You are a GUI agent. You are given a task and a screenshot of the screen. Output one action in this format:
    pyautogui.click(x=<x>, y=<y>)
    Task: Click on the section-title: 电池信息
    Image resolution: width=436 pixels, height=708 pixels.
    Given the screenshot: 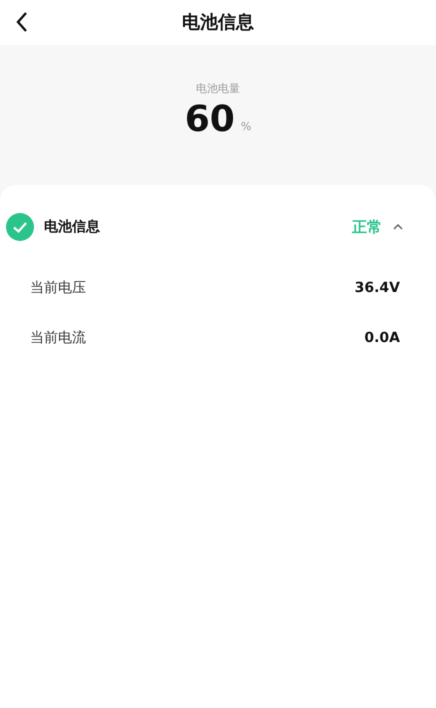 What is the action you would take?
    pyautogui.click(x=72, y=227)
    